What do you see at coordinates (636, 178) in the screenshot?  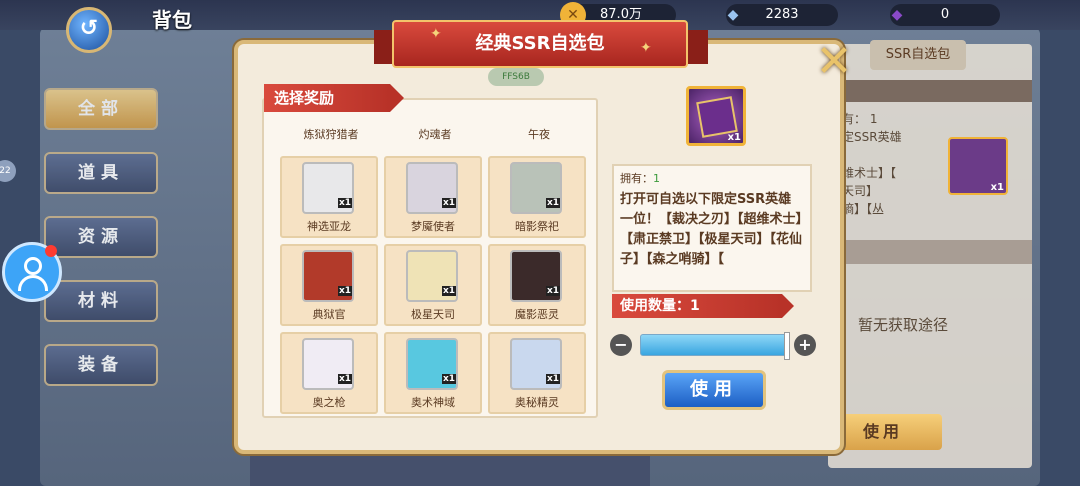 I see `owned-label: 拥有：` at bounding box center [636, 178].